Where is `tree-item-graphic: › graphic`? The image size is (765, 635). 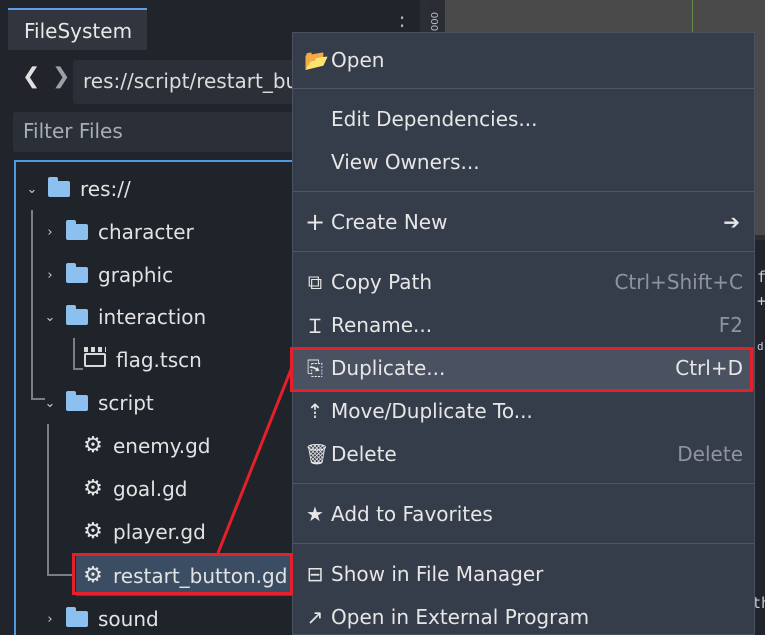
tree-item-graphic: › graphic is located at coordinates (107, 275).